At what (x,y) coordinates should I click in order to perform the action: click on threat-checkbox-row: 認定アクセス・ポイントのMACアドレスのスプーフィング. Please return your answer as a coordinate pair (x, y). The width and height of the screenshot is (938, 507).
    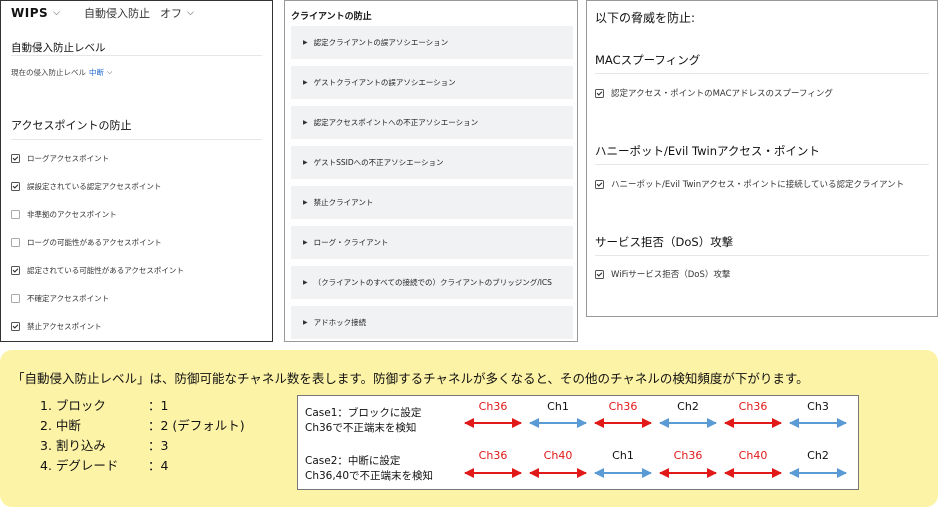
    Looking at the image, I should click on (714, 93).